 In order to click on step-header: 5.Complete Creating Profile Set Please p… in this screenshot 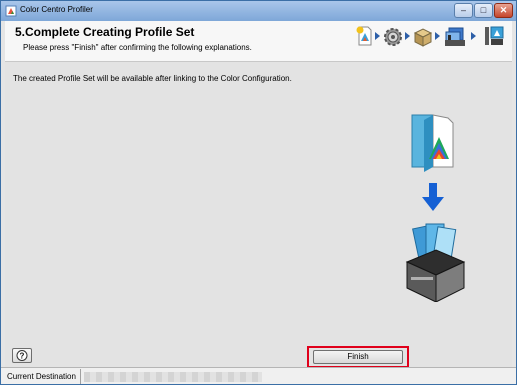, I will do `click(258, 41)`.